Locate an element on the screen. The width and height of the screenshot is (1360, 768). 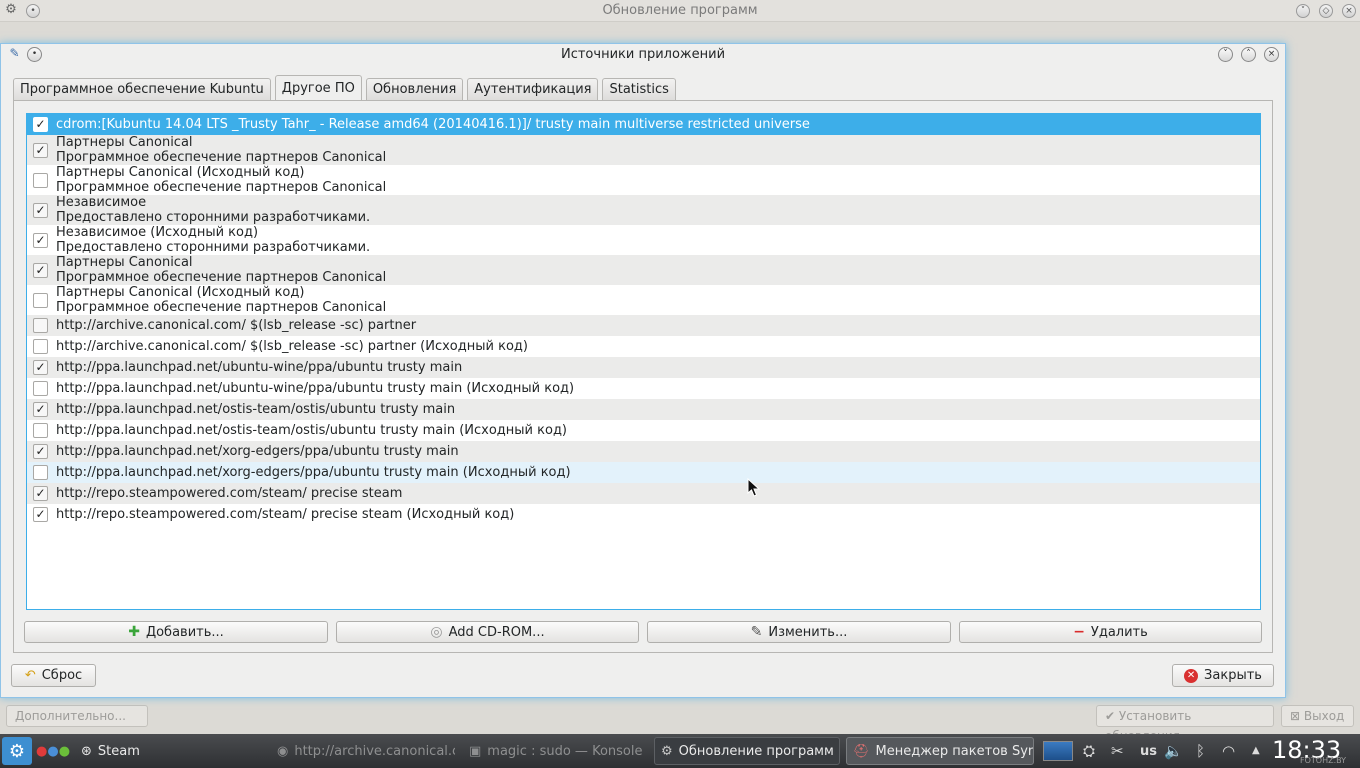
wifi-icon: ◠ is located at coordinates (1228, 751).